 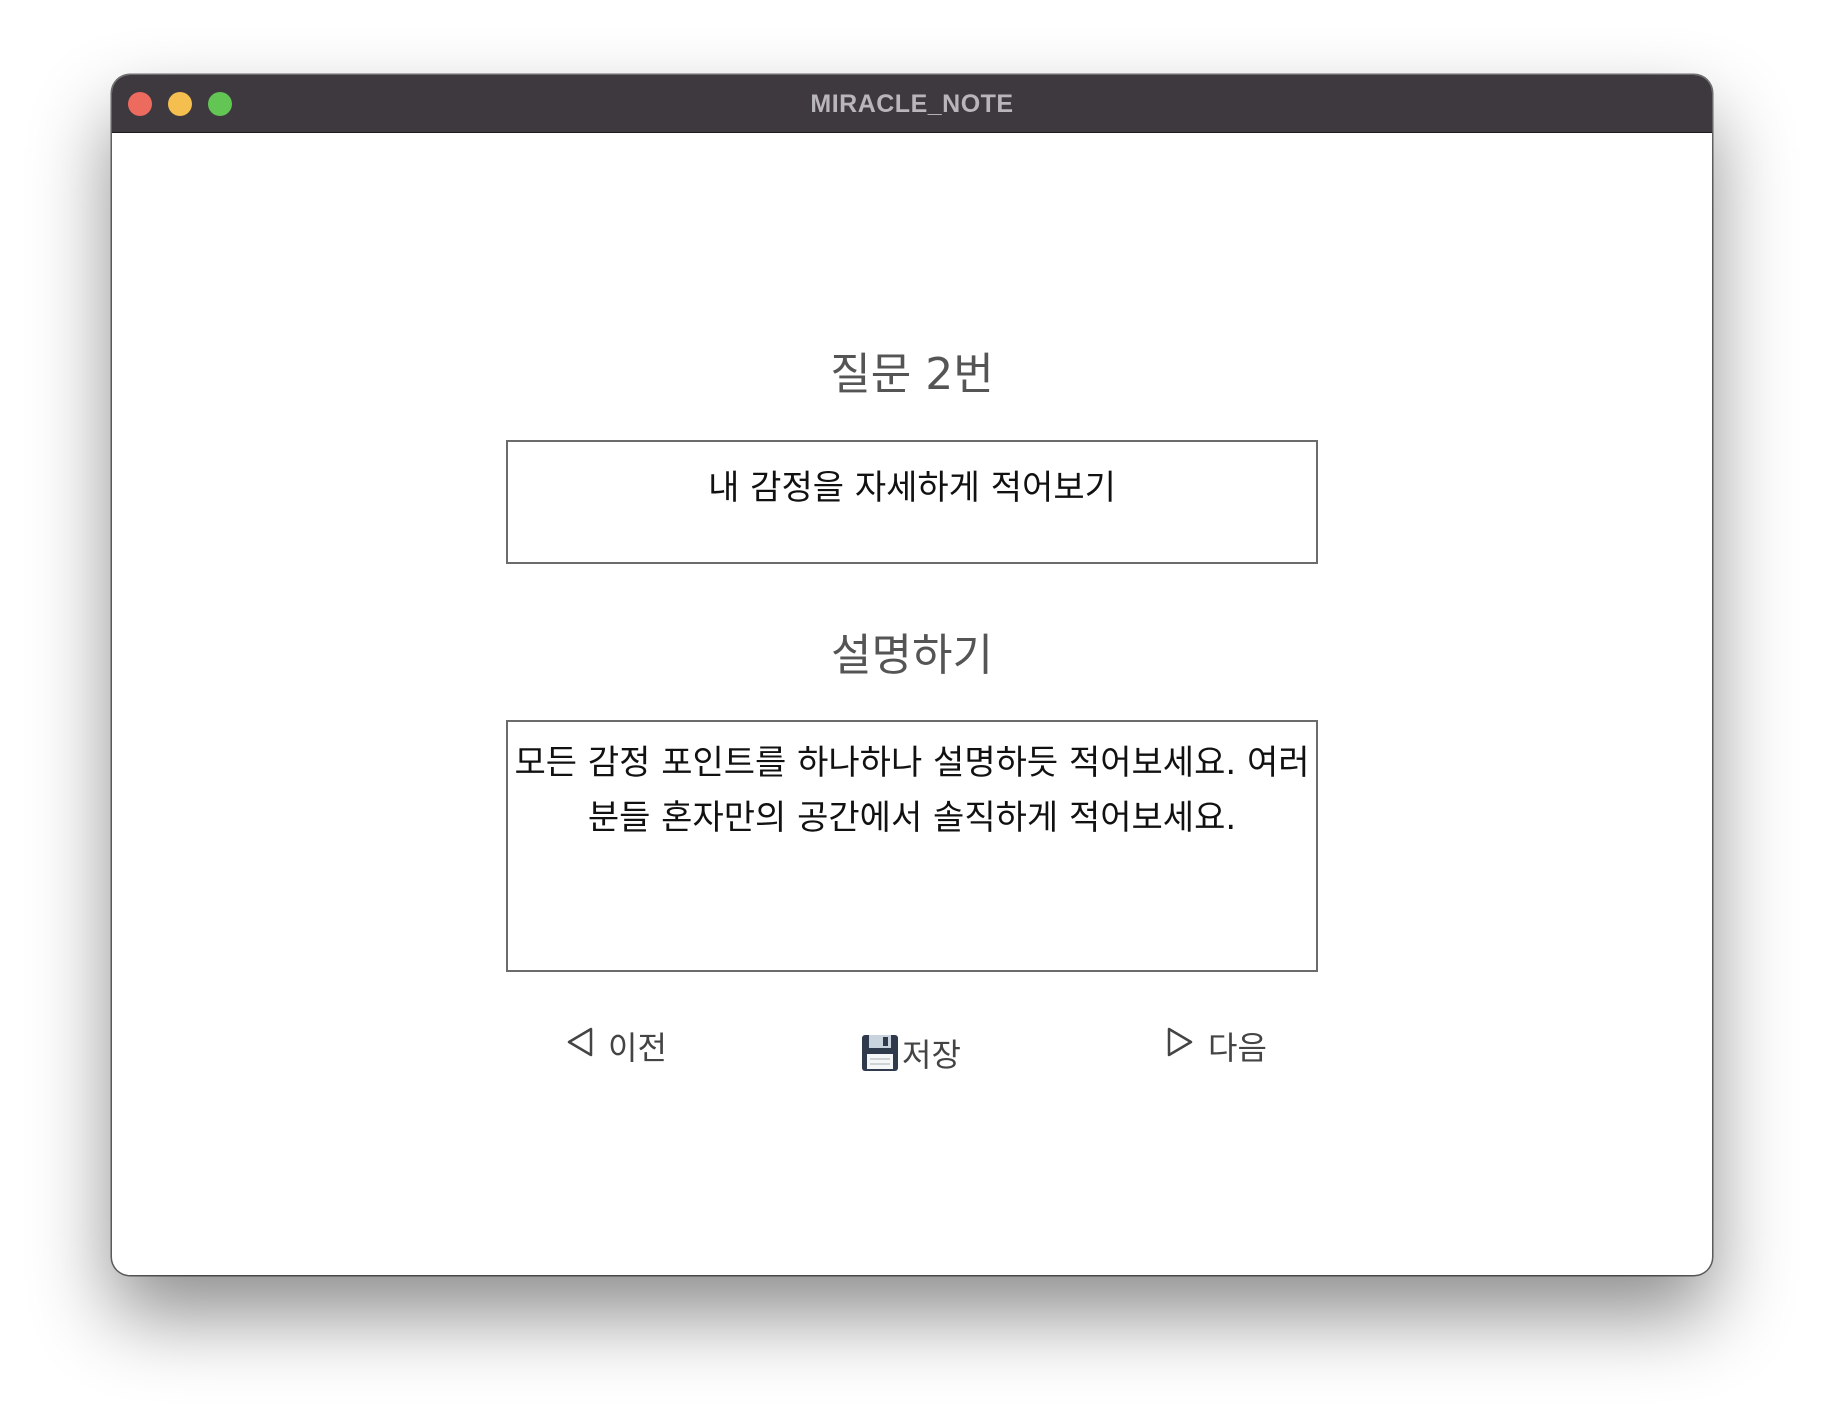 What do you see at coordinates (580, 1046) in the screenshot?
I see `triangle-left-icon` at bounding box center [580, 1046].